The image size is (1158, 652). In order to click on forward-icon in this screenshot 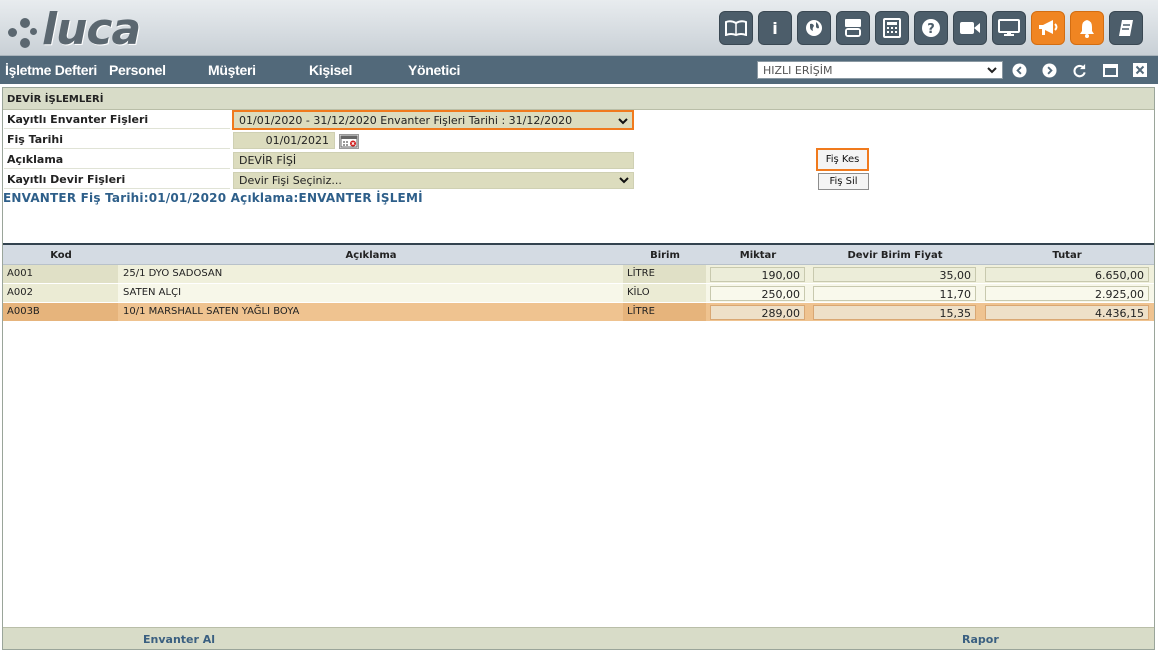, I will do `click(1049, 70)`.